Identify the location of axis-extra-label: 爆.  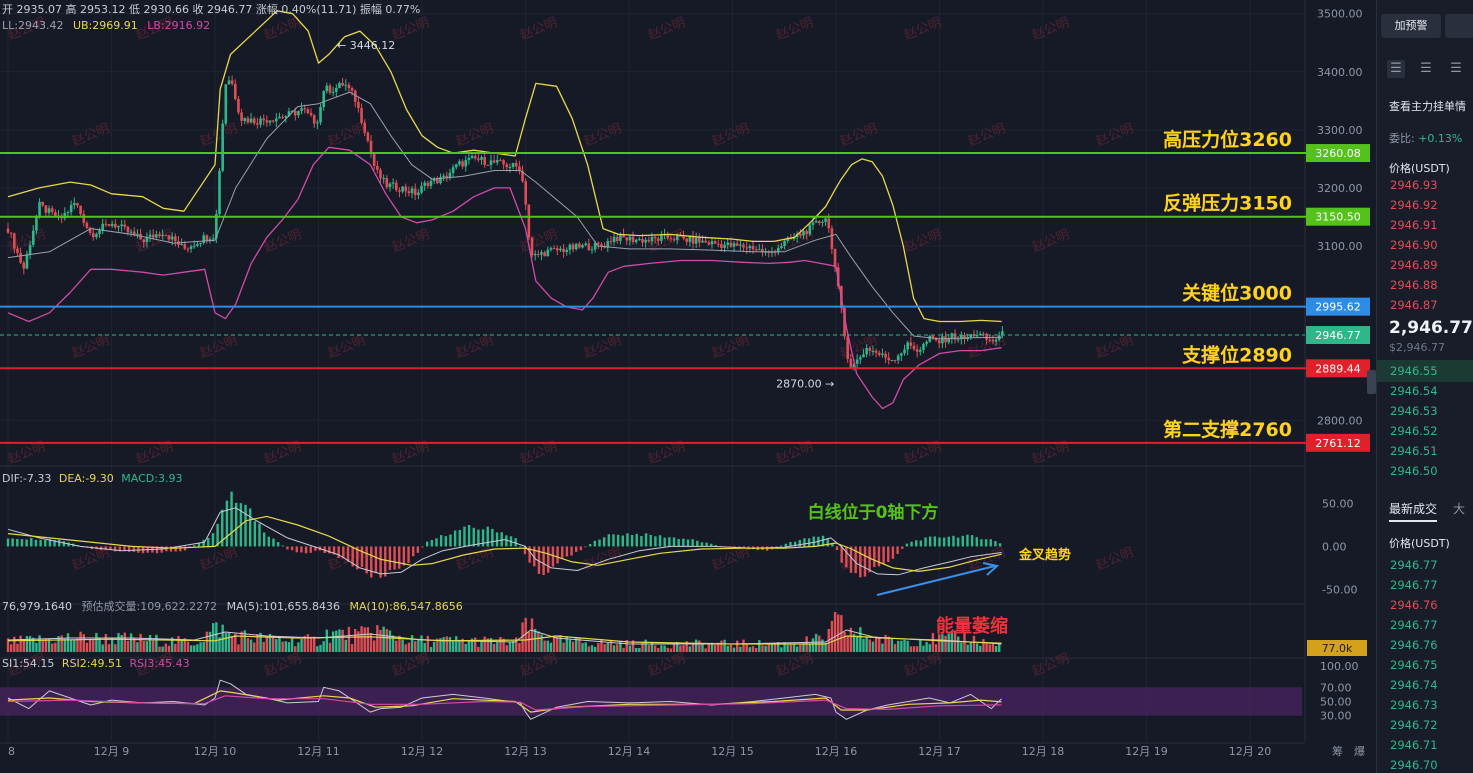
(1359, 751).